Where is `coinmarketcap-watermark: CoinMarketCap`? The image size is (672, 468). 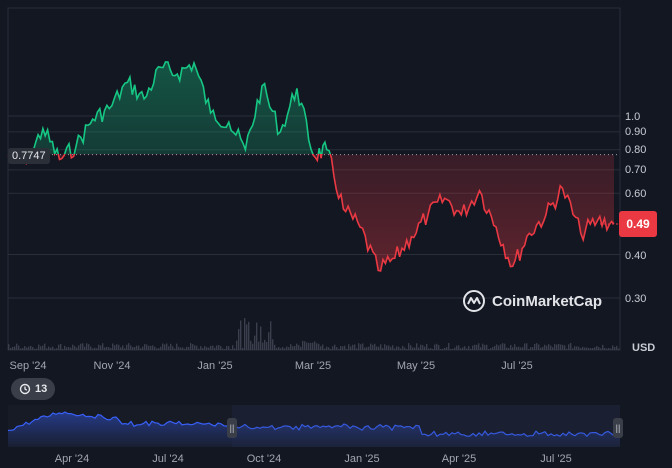
coinmarketcap-watermark: CoinMarketCap is located at coordinates (532, 301).